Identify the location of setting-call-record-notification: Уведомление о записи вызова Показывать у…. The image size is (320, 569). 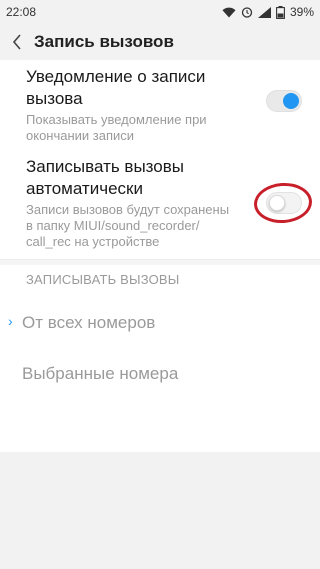
(136, 105).